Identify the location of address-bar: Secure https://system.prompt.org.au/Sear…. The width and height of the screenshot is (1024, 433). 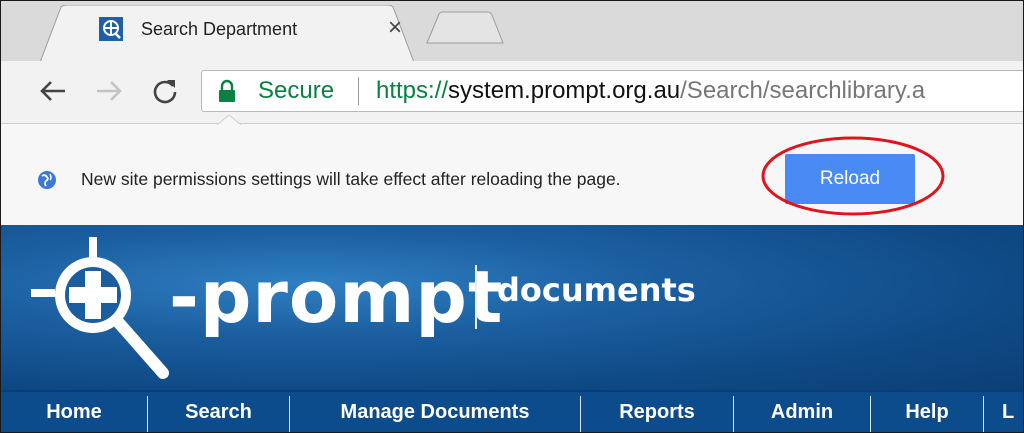
(612, 91).